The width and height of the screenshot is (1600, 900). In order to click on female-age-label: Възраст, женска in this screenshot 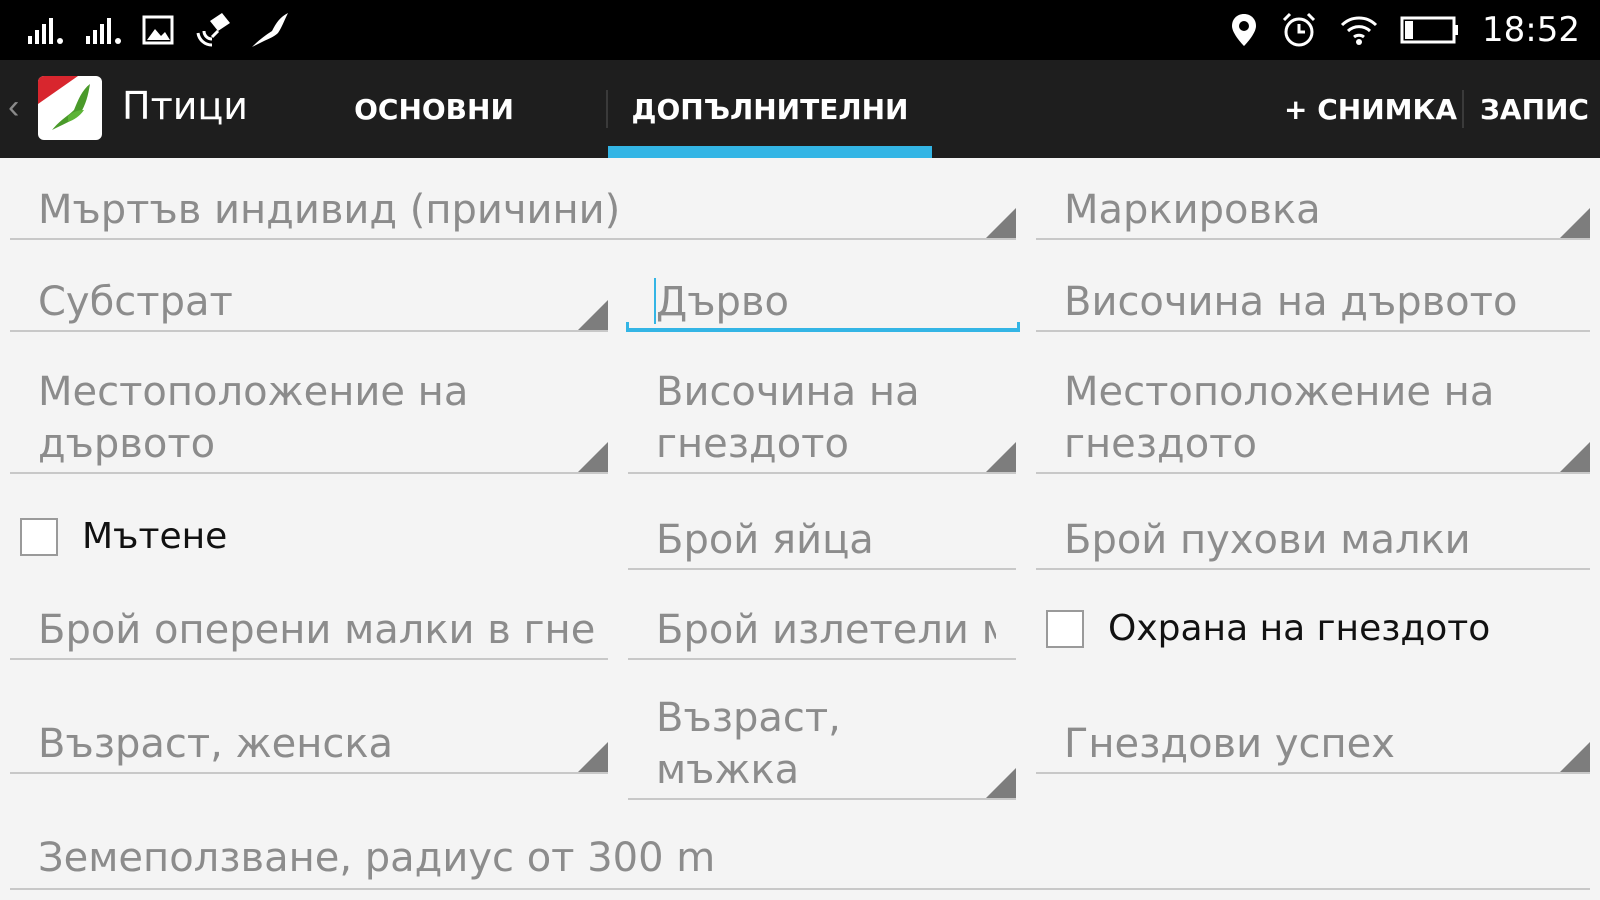, I will do `click(216, 744)`.